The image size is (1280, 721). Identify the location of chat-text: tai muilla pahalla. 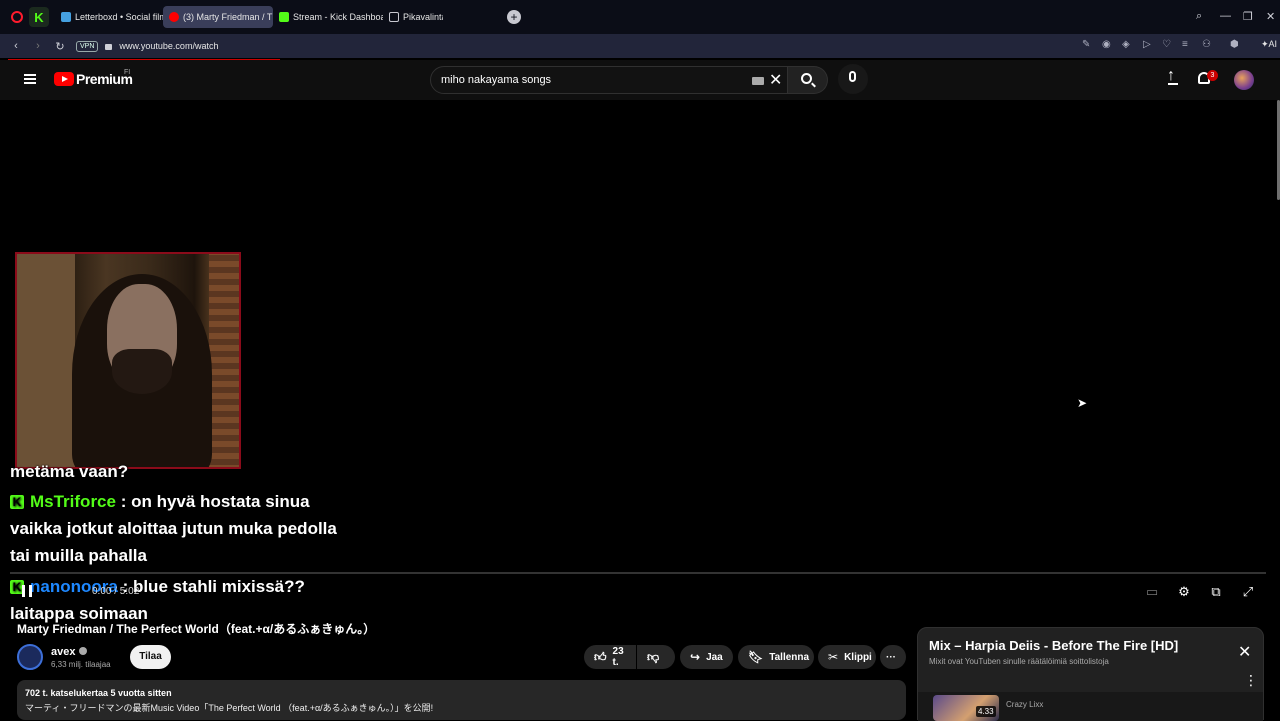
(78, 555).